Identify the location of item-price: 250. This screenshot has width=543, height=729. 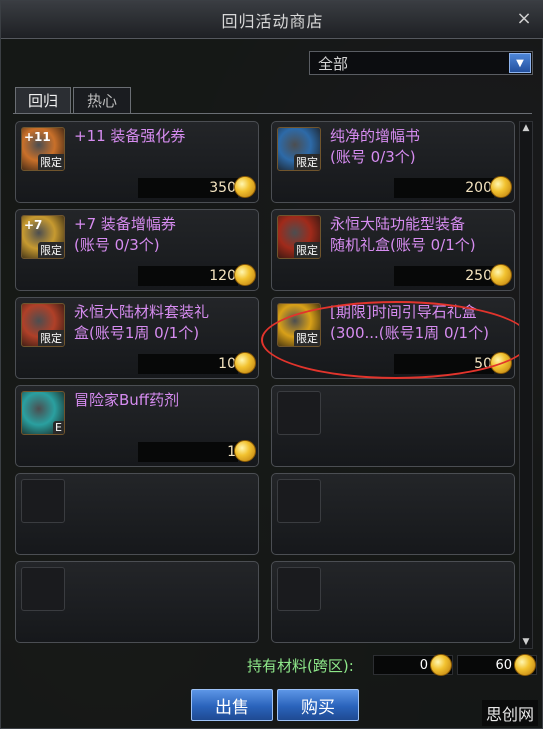
(478, 276).